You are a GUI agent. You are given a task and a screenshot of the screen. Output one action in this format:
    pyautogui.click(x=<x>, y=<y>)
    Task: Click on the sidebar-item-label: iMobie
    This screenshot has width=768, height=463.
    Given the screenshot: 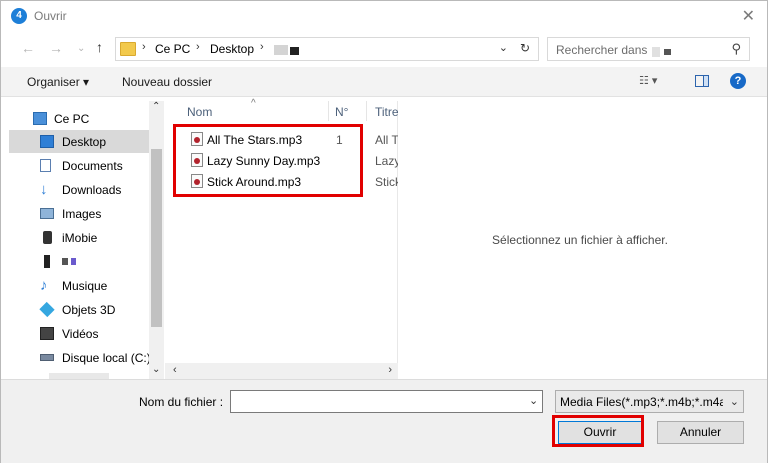 What is the action you would take?
    pyautogui.click(x=80, y=238)
    